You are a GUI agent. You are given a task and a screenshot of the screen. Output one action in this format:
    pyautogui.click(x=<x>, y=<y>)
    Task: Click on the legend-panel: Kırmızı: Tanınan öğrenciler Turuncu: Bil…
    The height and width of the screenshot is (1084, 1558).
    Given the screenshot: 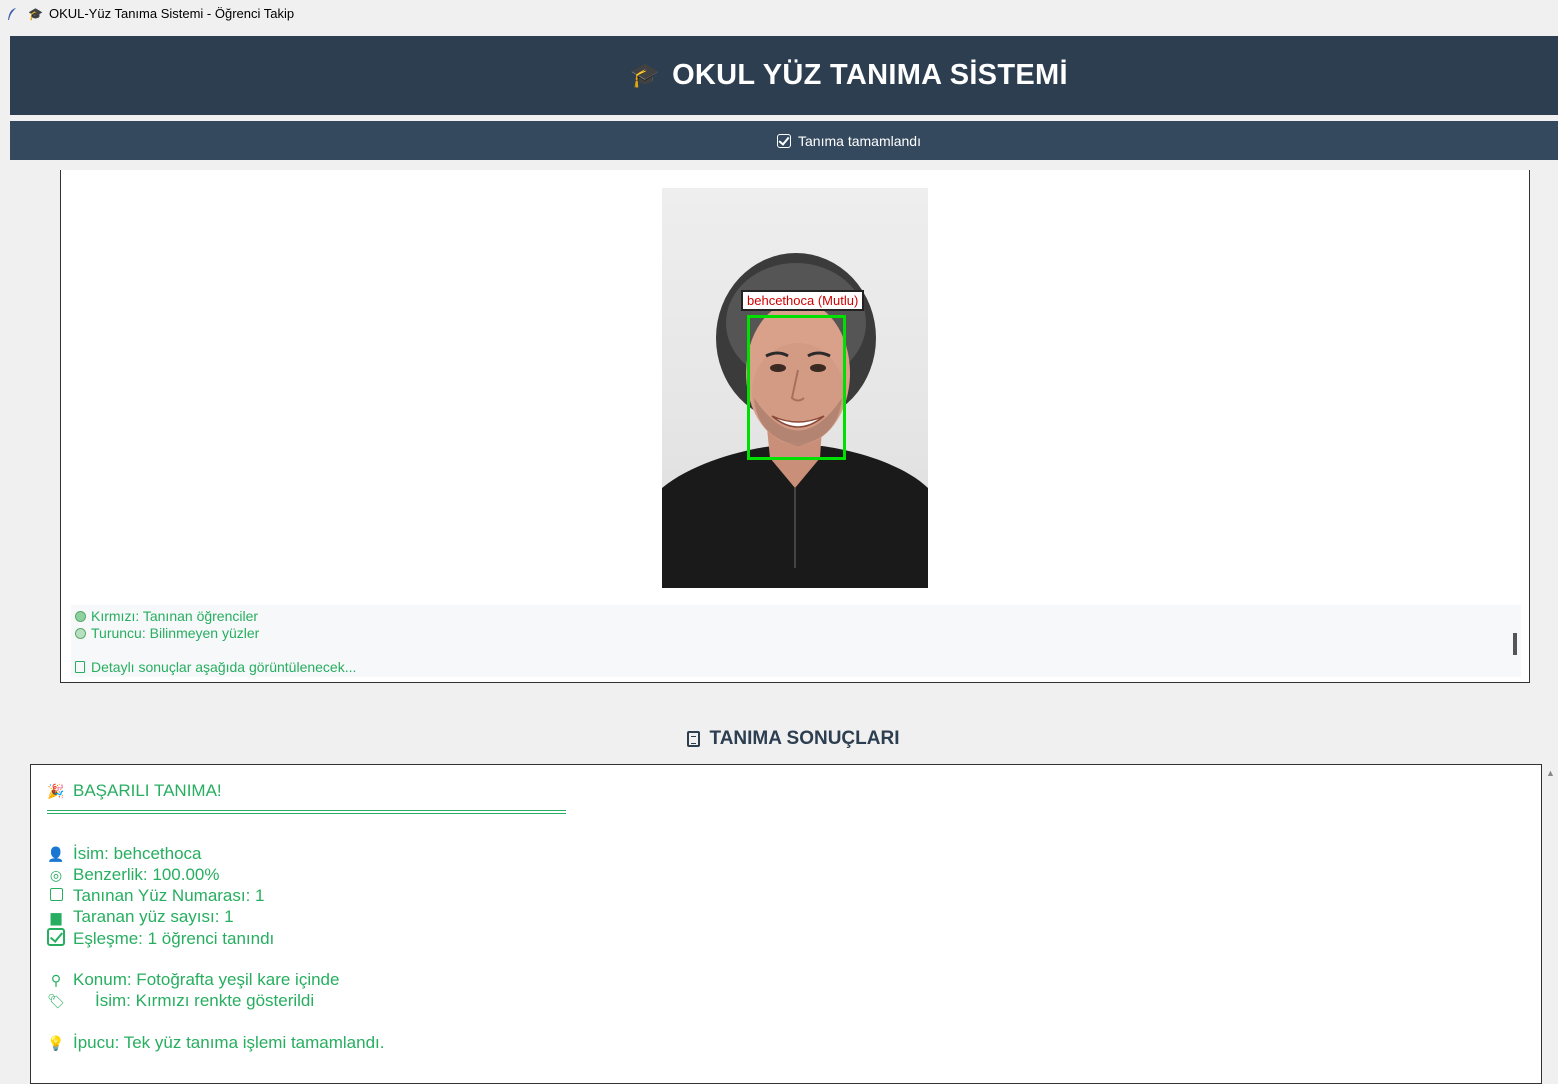 What is the action you would take?
    pyautogui.click(x=796, y=641)
    